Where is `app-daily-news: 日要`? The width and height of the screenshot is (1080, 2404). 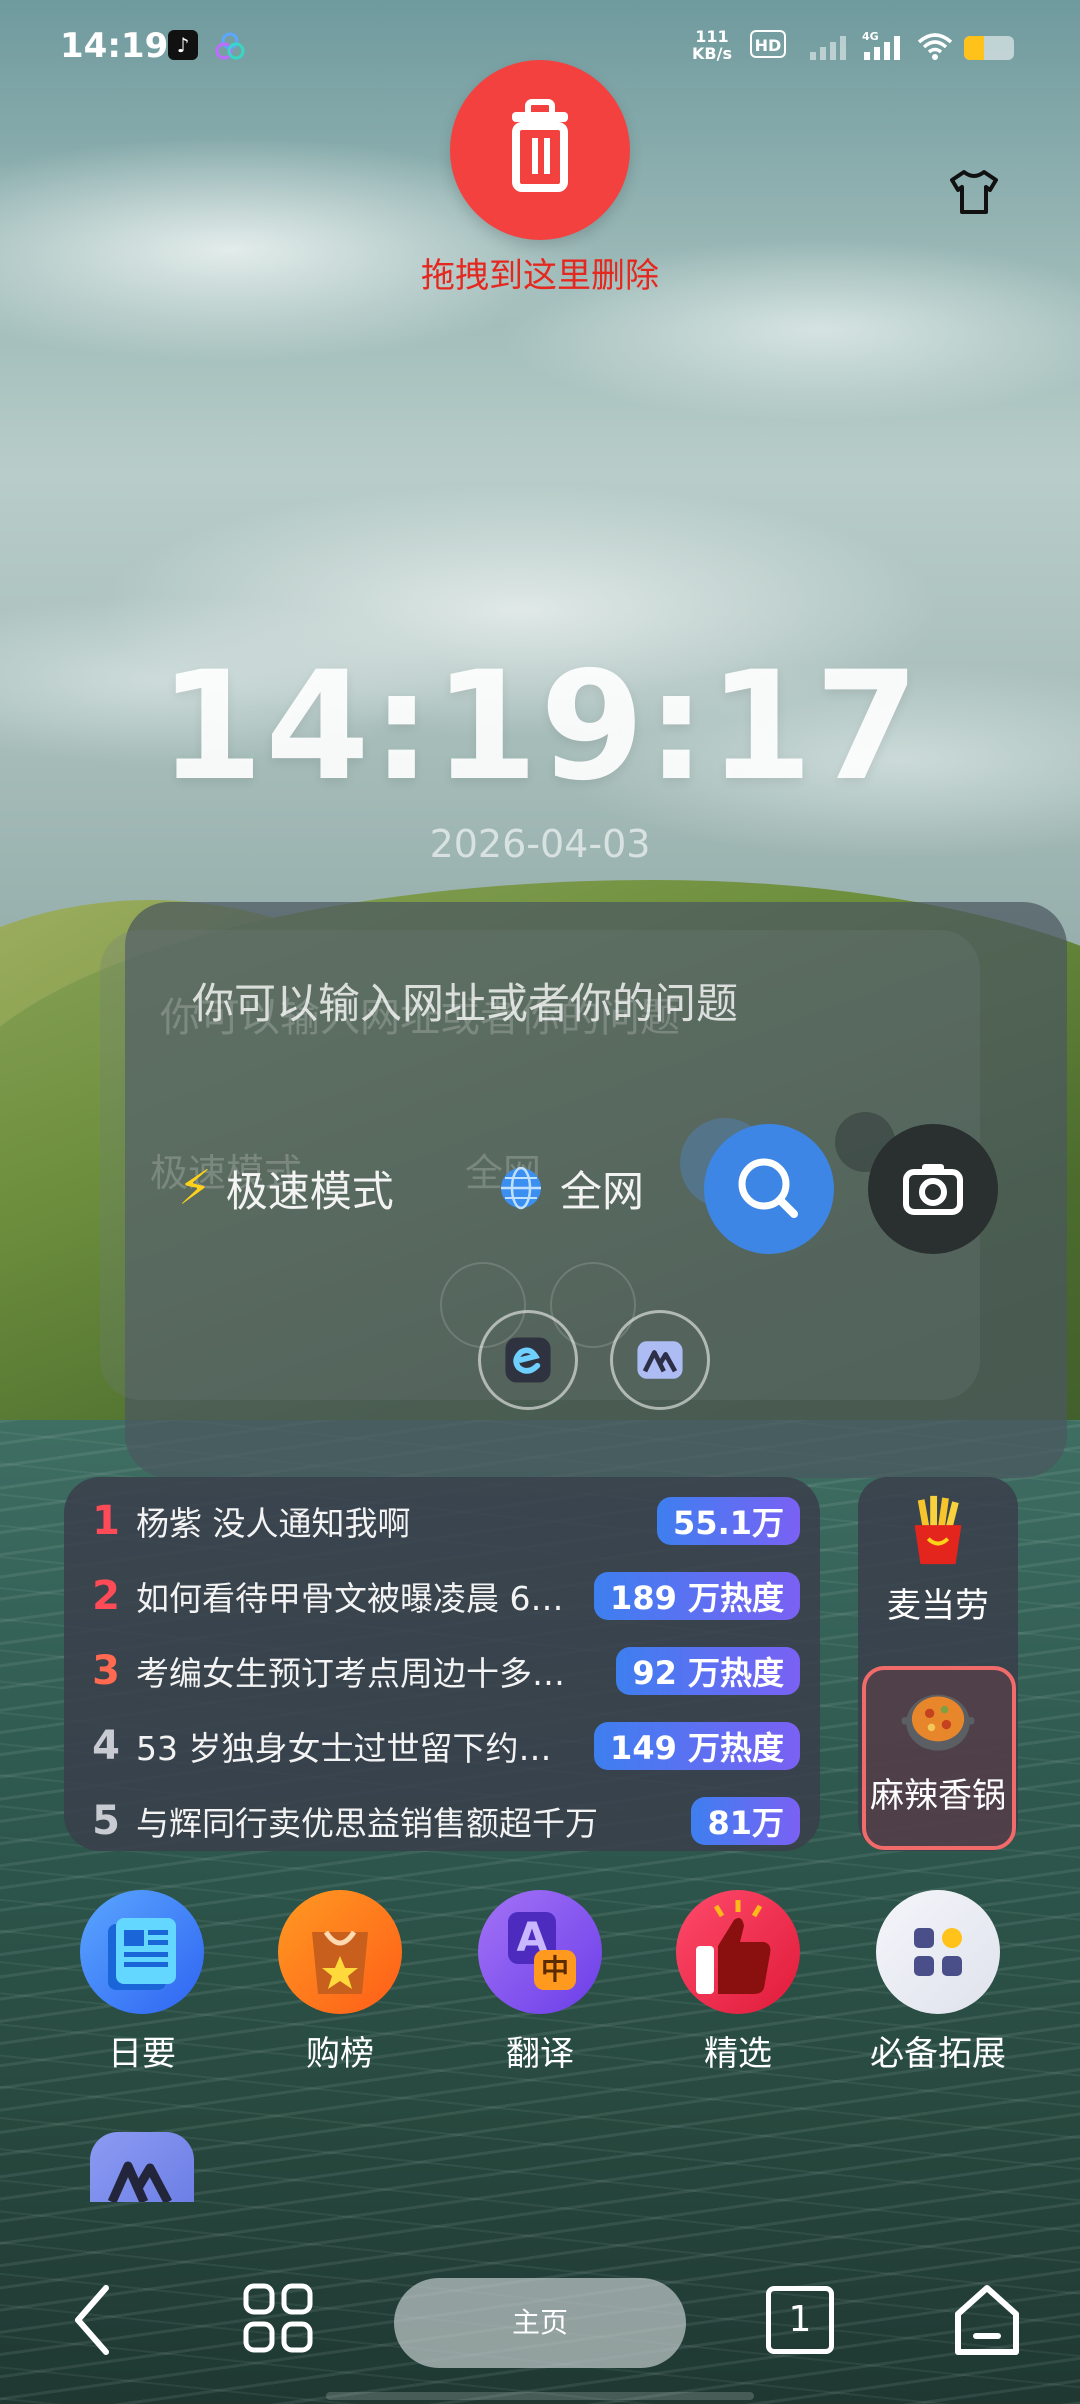 app-daily-news: 日要 is located at coordinates (142, 1982).